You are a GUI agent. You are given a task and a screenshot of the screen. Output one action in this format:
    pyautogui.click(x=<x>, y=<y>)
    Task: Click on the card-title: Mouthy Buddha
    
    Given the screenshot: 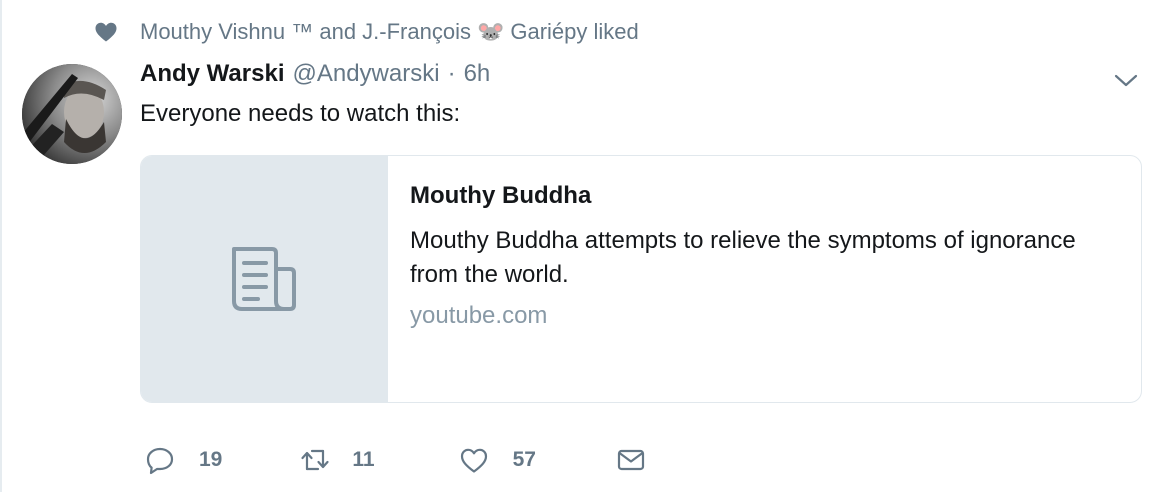 What is the action you would take?
    pyautogui.click(x=501, y=195)
    